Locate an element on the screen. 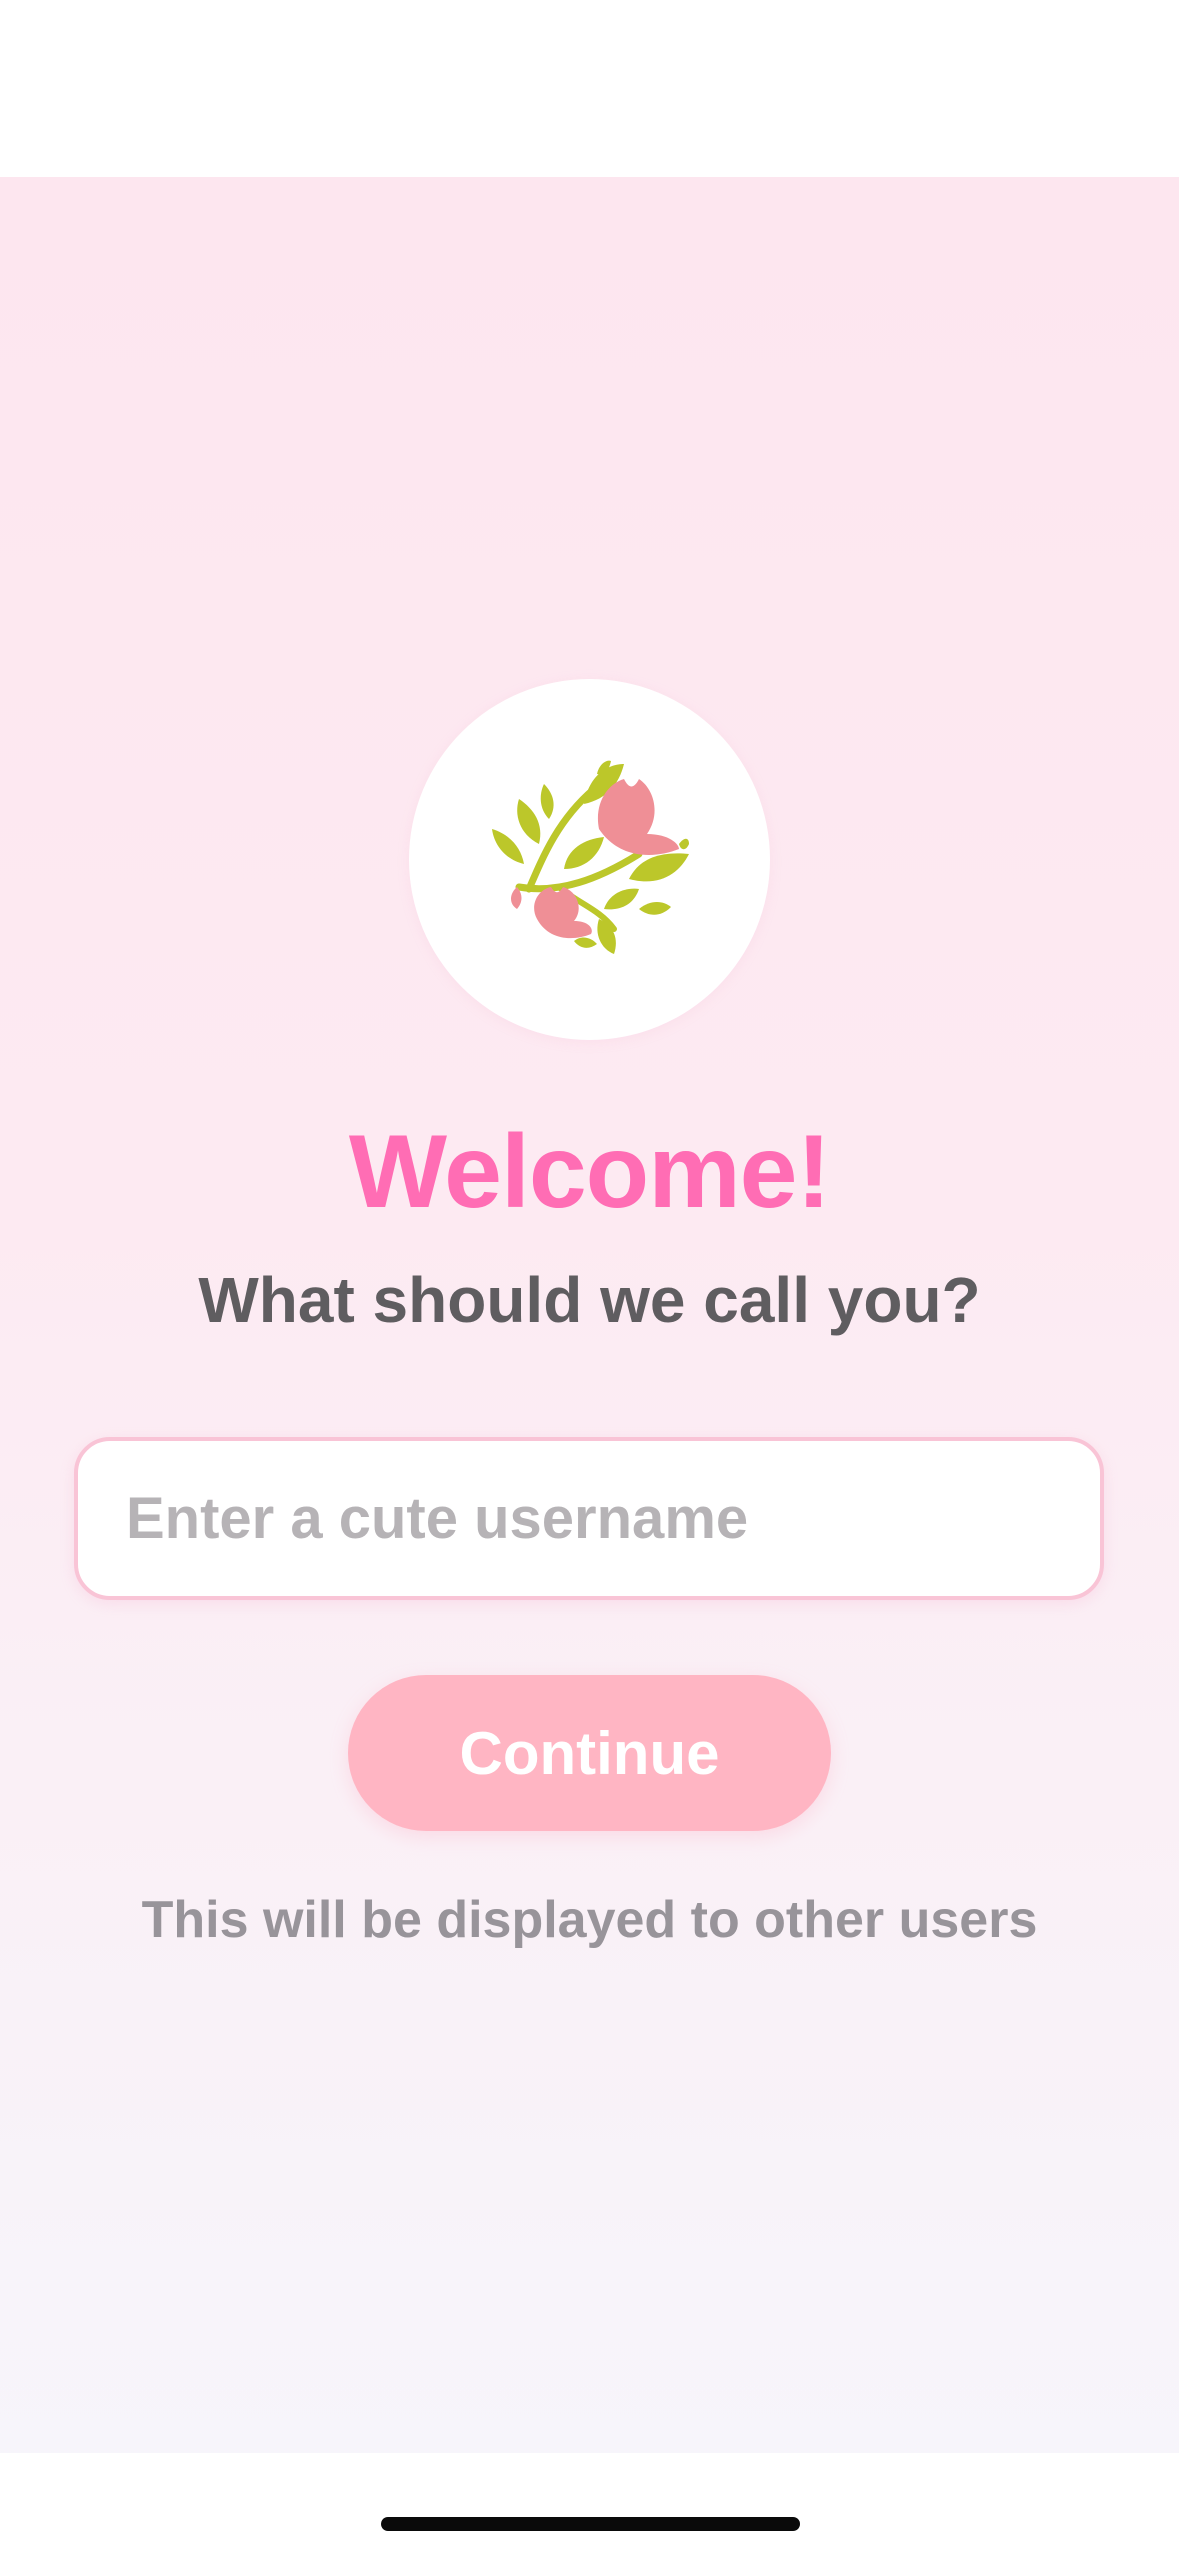 The height and width of the screenshot is (2556, 1179). bottom-safe-area is located at coordinates (589, 2504).